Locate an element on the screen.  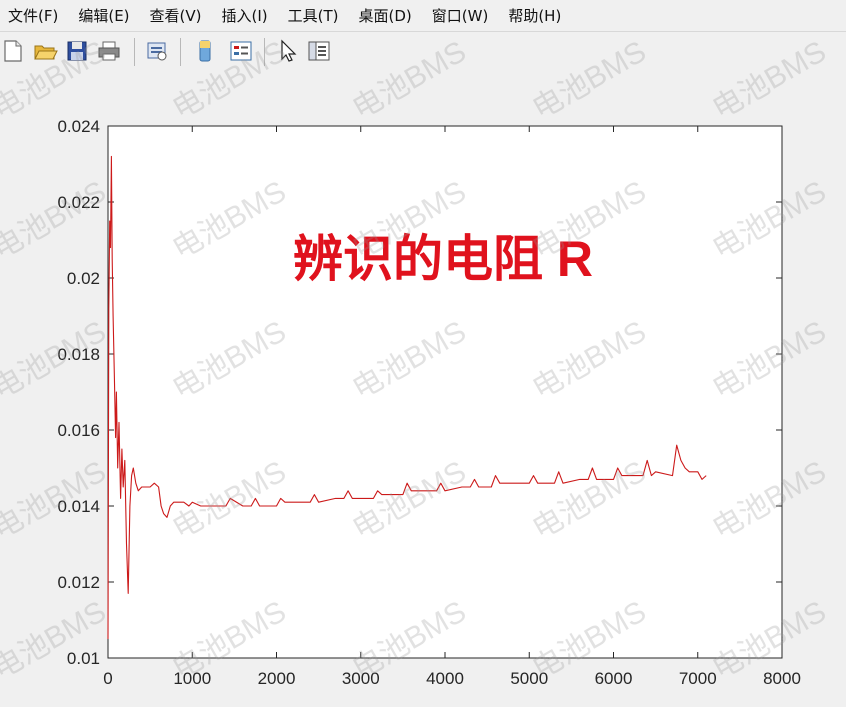
x-tick-labels: 0 1000 2000 3000 4000 5000 6000 7000 8000 is located at coordinates (452, 678).